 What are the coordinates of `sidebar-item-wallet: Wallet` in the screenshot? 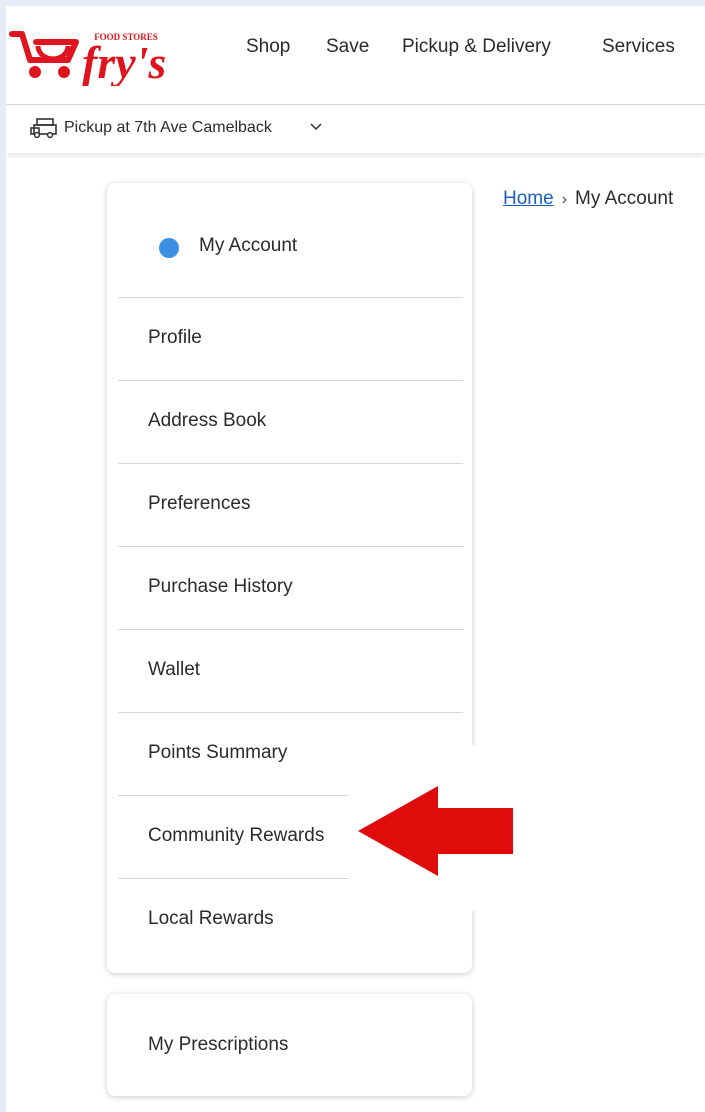 It's located at (289, 670).